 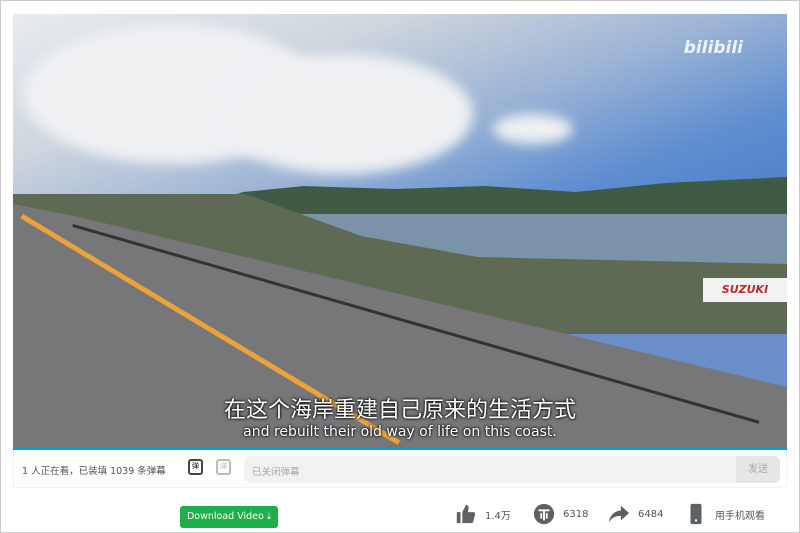 I want to click on like-button: 1.4万, so click(x=483, y=514).